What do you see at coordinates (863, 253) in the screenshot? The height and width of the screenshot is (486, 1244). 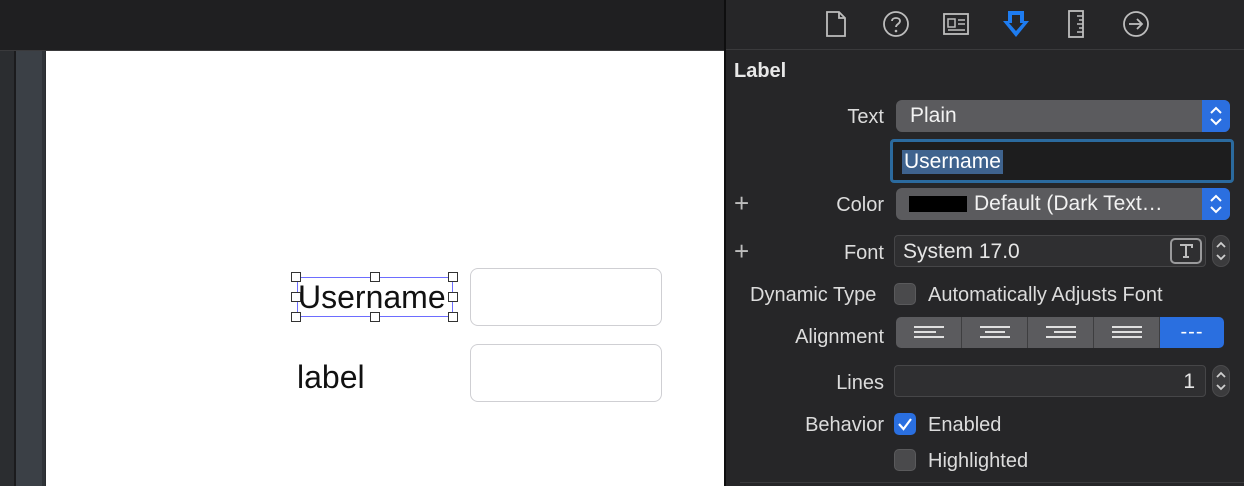 I see `font-label: Font` at bounding box center [863, 253].